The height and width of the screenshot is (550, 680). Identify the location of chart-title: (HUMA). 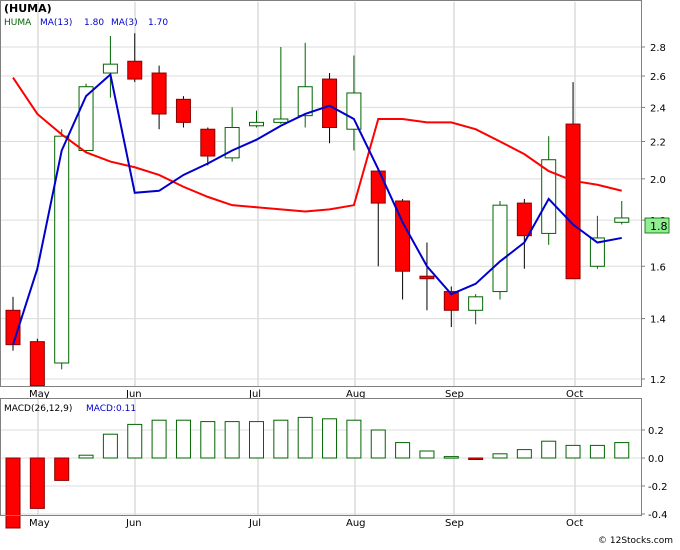
(28, 8).